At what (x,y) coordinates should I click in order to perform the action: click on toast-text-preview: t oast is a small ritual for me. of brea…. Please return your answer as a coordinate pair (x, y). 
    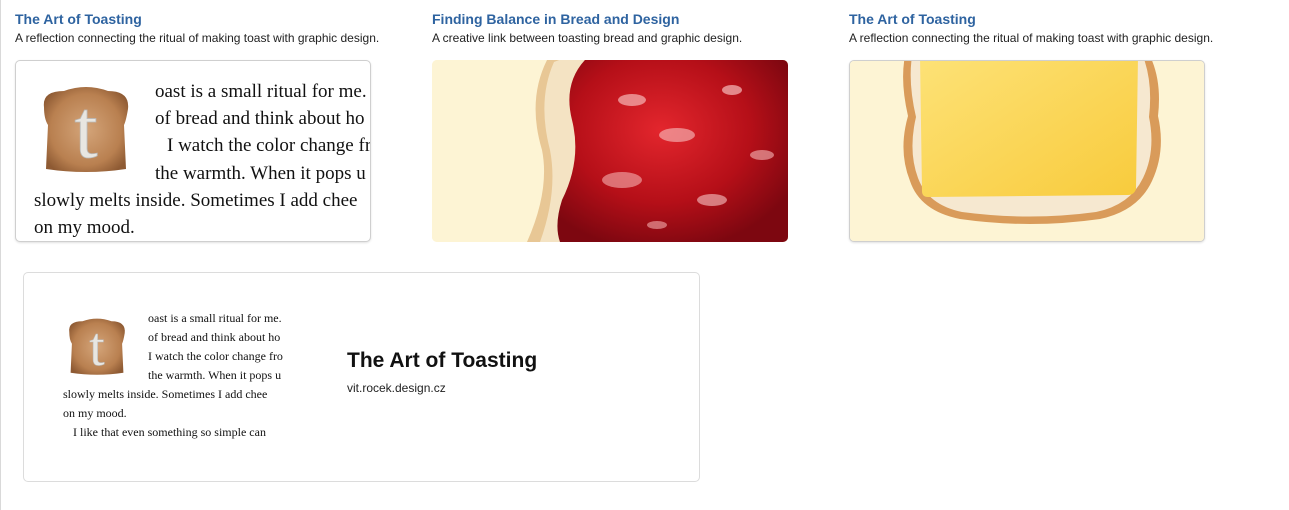
    Looking at the image, I should click on (193, 151).